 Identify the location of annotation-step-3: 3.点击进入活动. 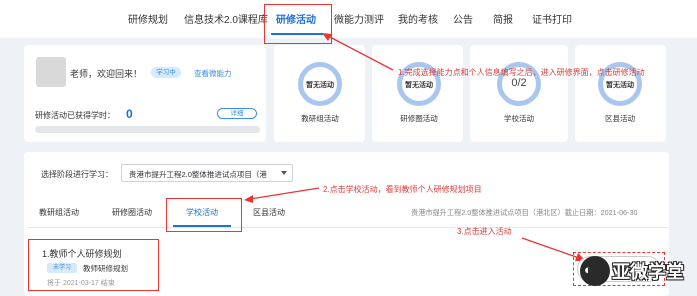
(484, 231).